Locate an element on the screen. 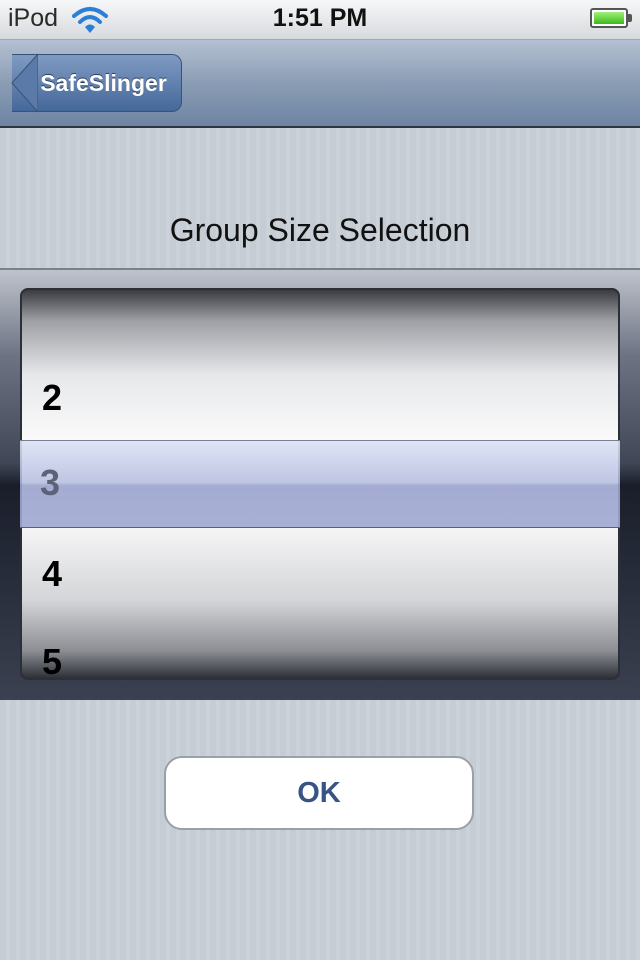 This screenshot has height=960, width=640. status-time: 1:51 PM is located at coordinates (320, 18).